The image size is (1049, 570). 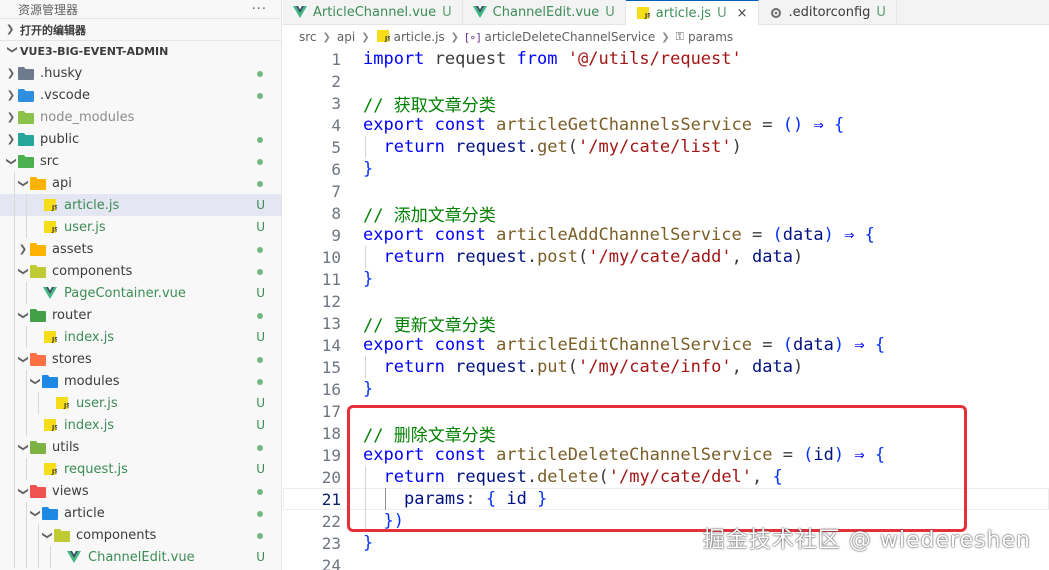 I want to click on tree-file: JS article.js U, so click(x=140, y=205).